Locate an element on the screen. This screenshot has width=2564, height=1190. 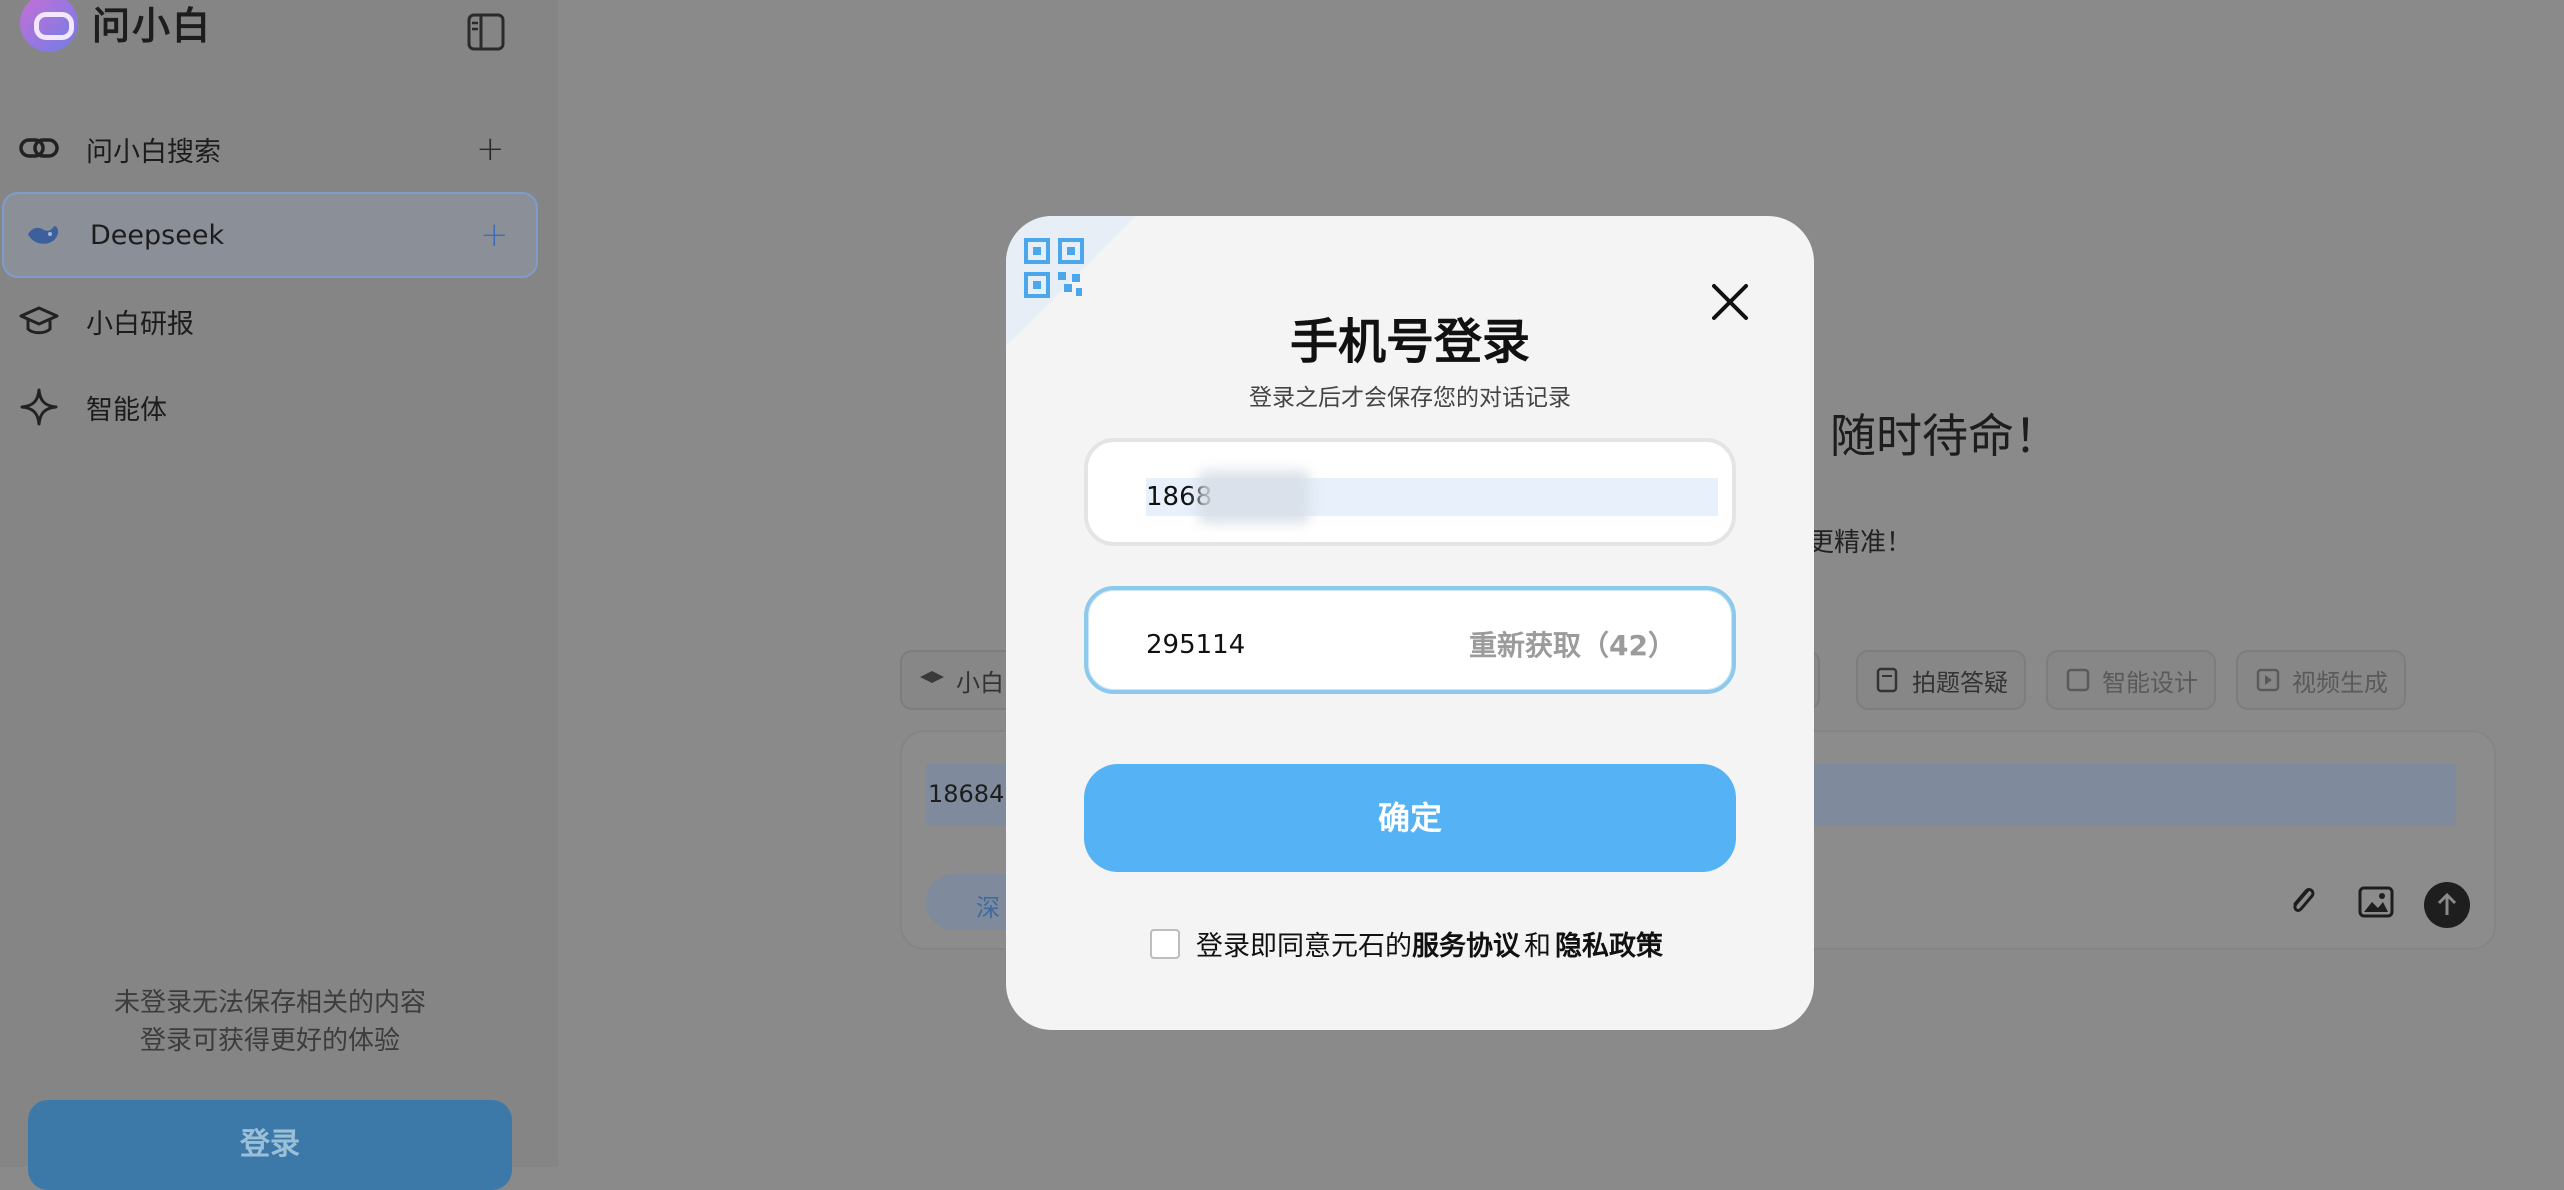
login-hint: 未登录无法保存相关的内容 登录可获得更好的体验 is located at coordinates (270, 1022).